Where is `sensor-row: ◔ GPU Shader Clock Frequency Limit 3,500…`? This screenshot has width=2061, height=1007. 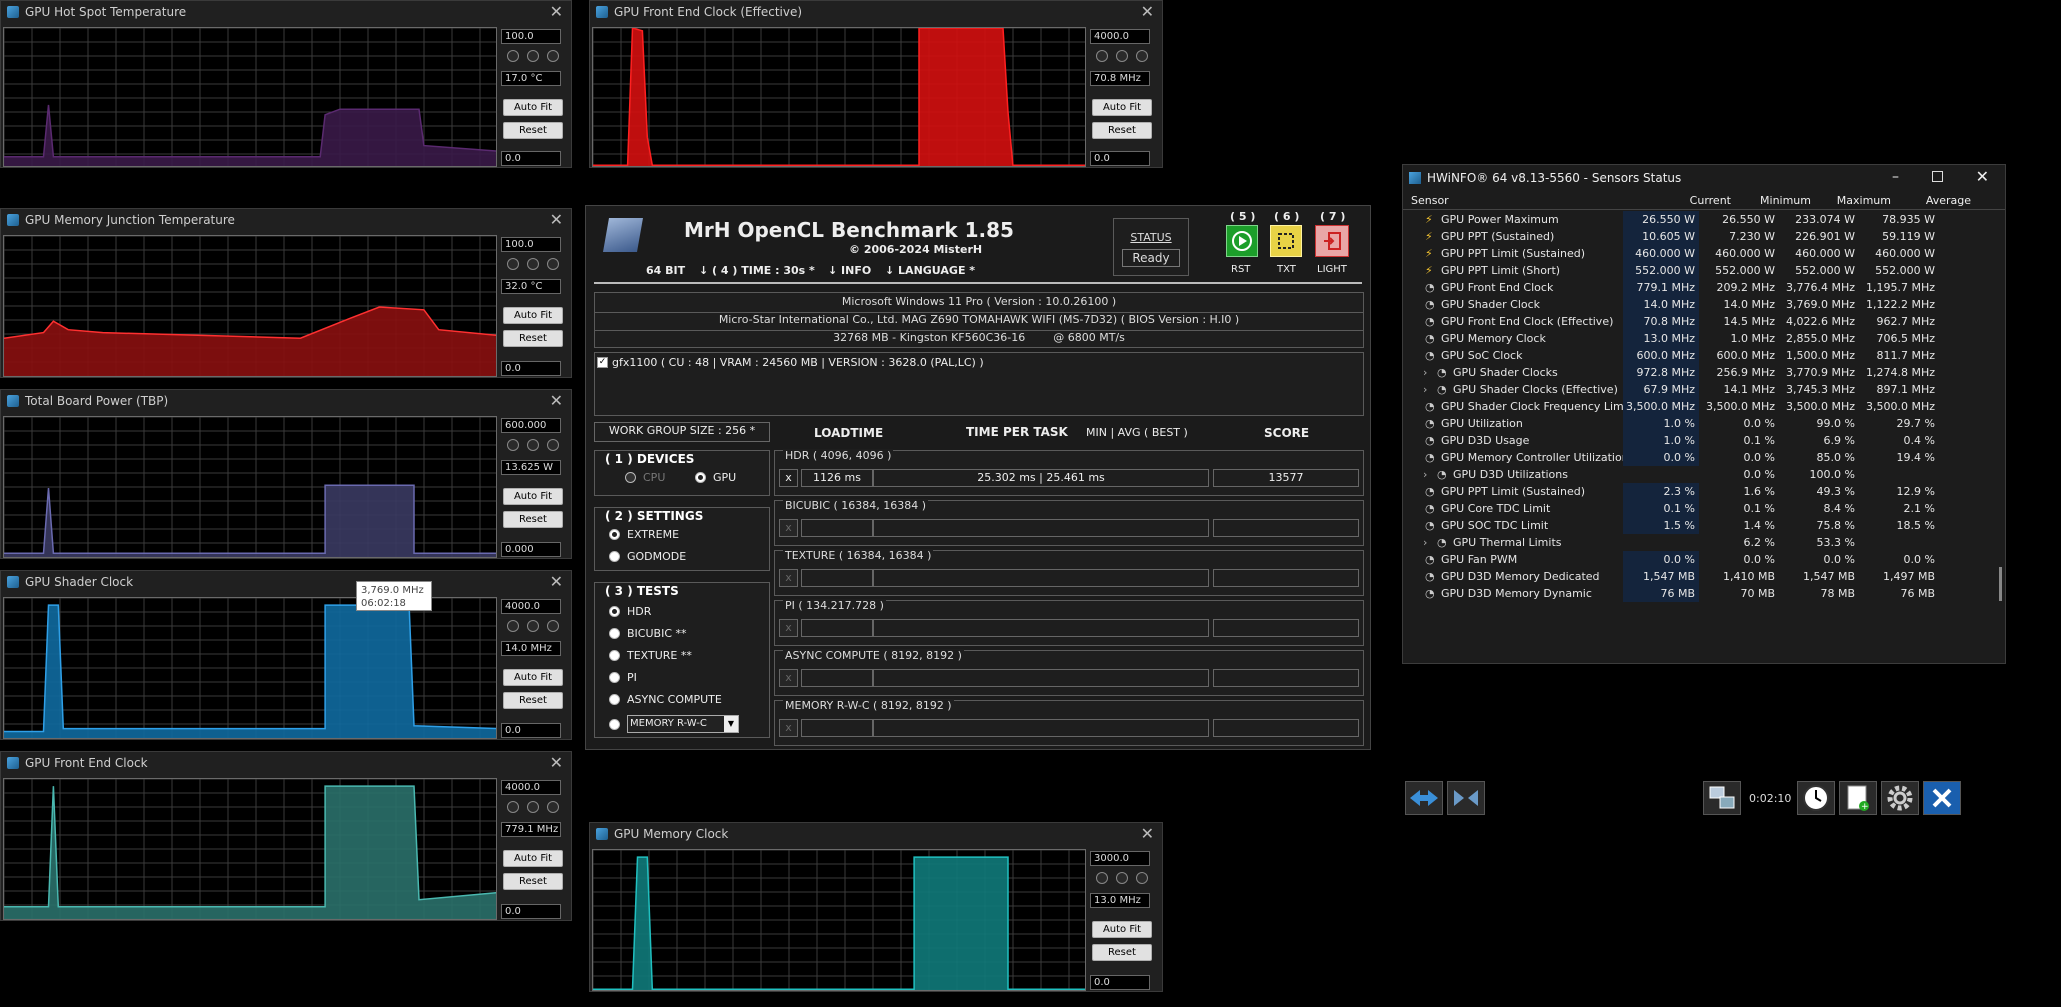
sensor-row: ◔ GPU Shader Clock Frequency Limit 3,500… is located at coordinates (1698, 406).